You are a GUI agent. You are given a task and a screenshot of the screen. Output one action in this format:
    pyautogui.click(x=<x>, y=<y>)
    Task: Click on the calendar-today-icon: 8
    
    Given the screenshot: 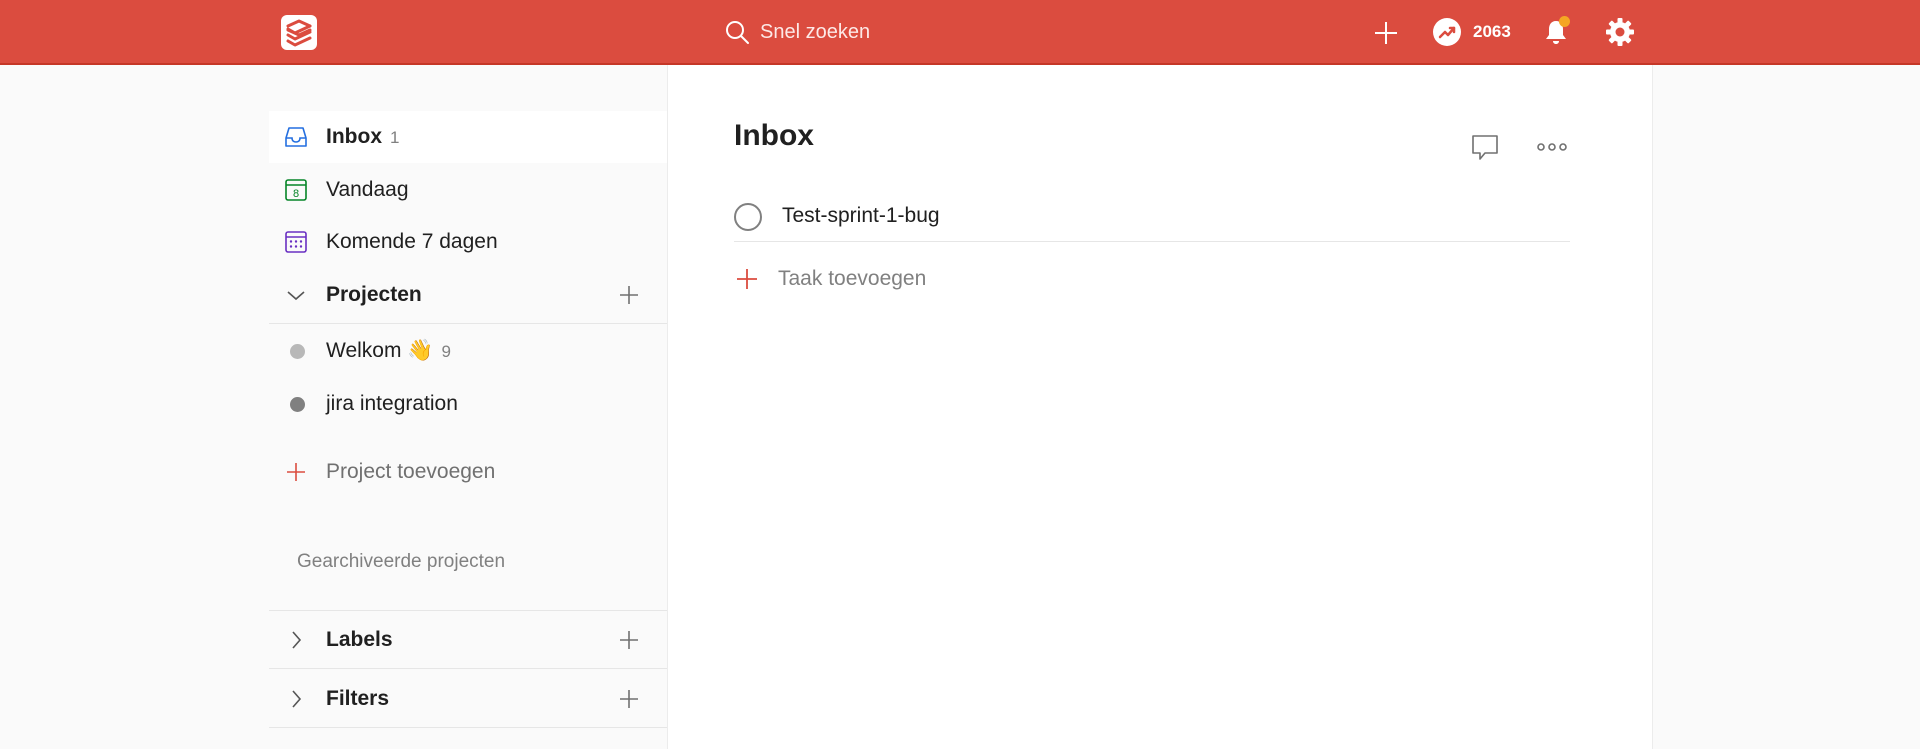 What is the action you would take?
    pyautogui.click(x=296, y=190)
    